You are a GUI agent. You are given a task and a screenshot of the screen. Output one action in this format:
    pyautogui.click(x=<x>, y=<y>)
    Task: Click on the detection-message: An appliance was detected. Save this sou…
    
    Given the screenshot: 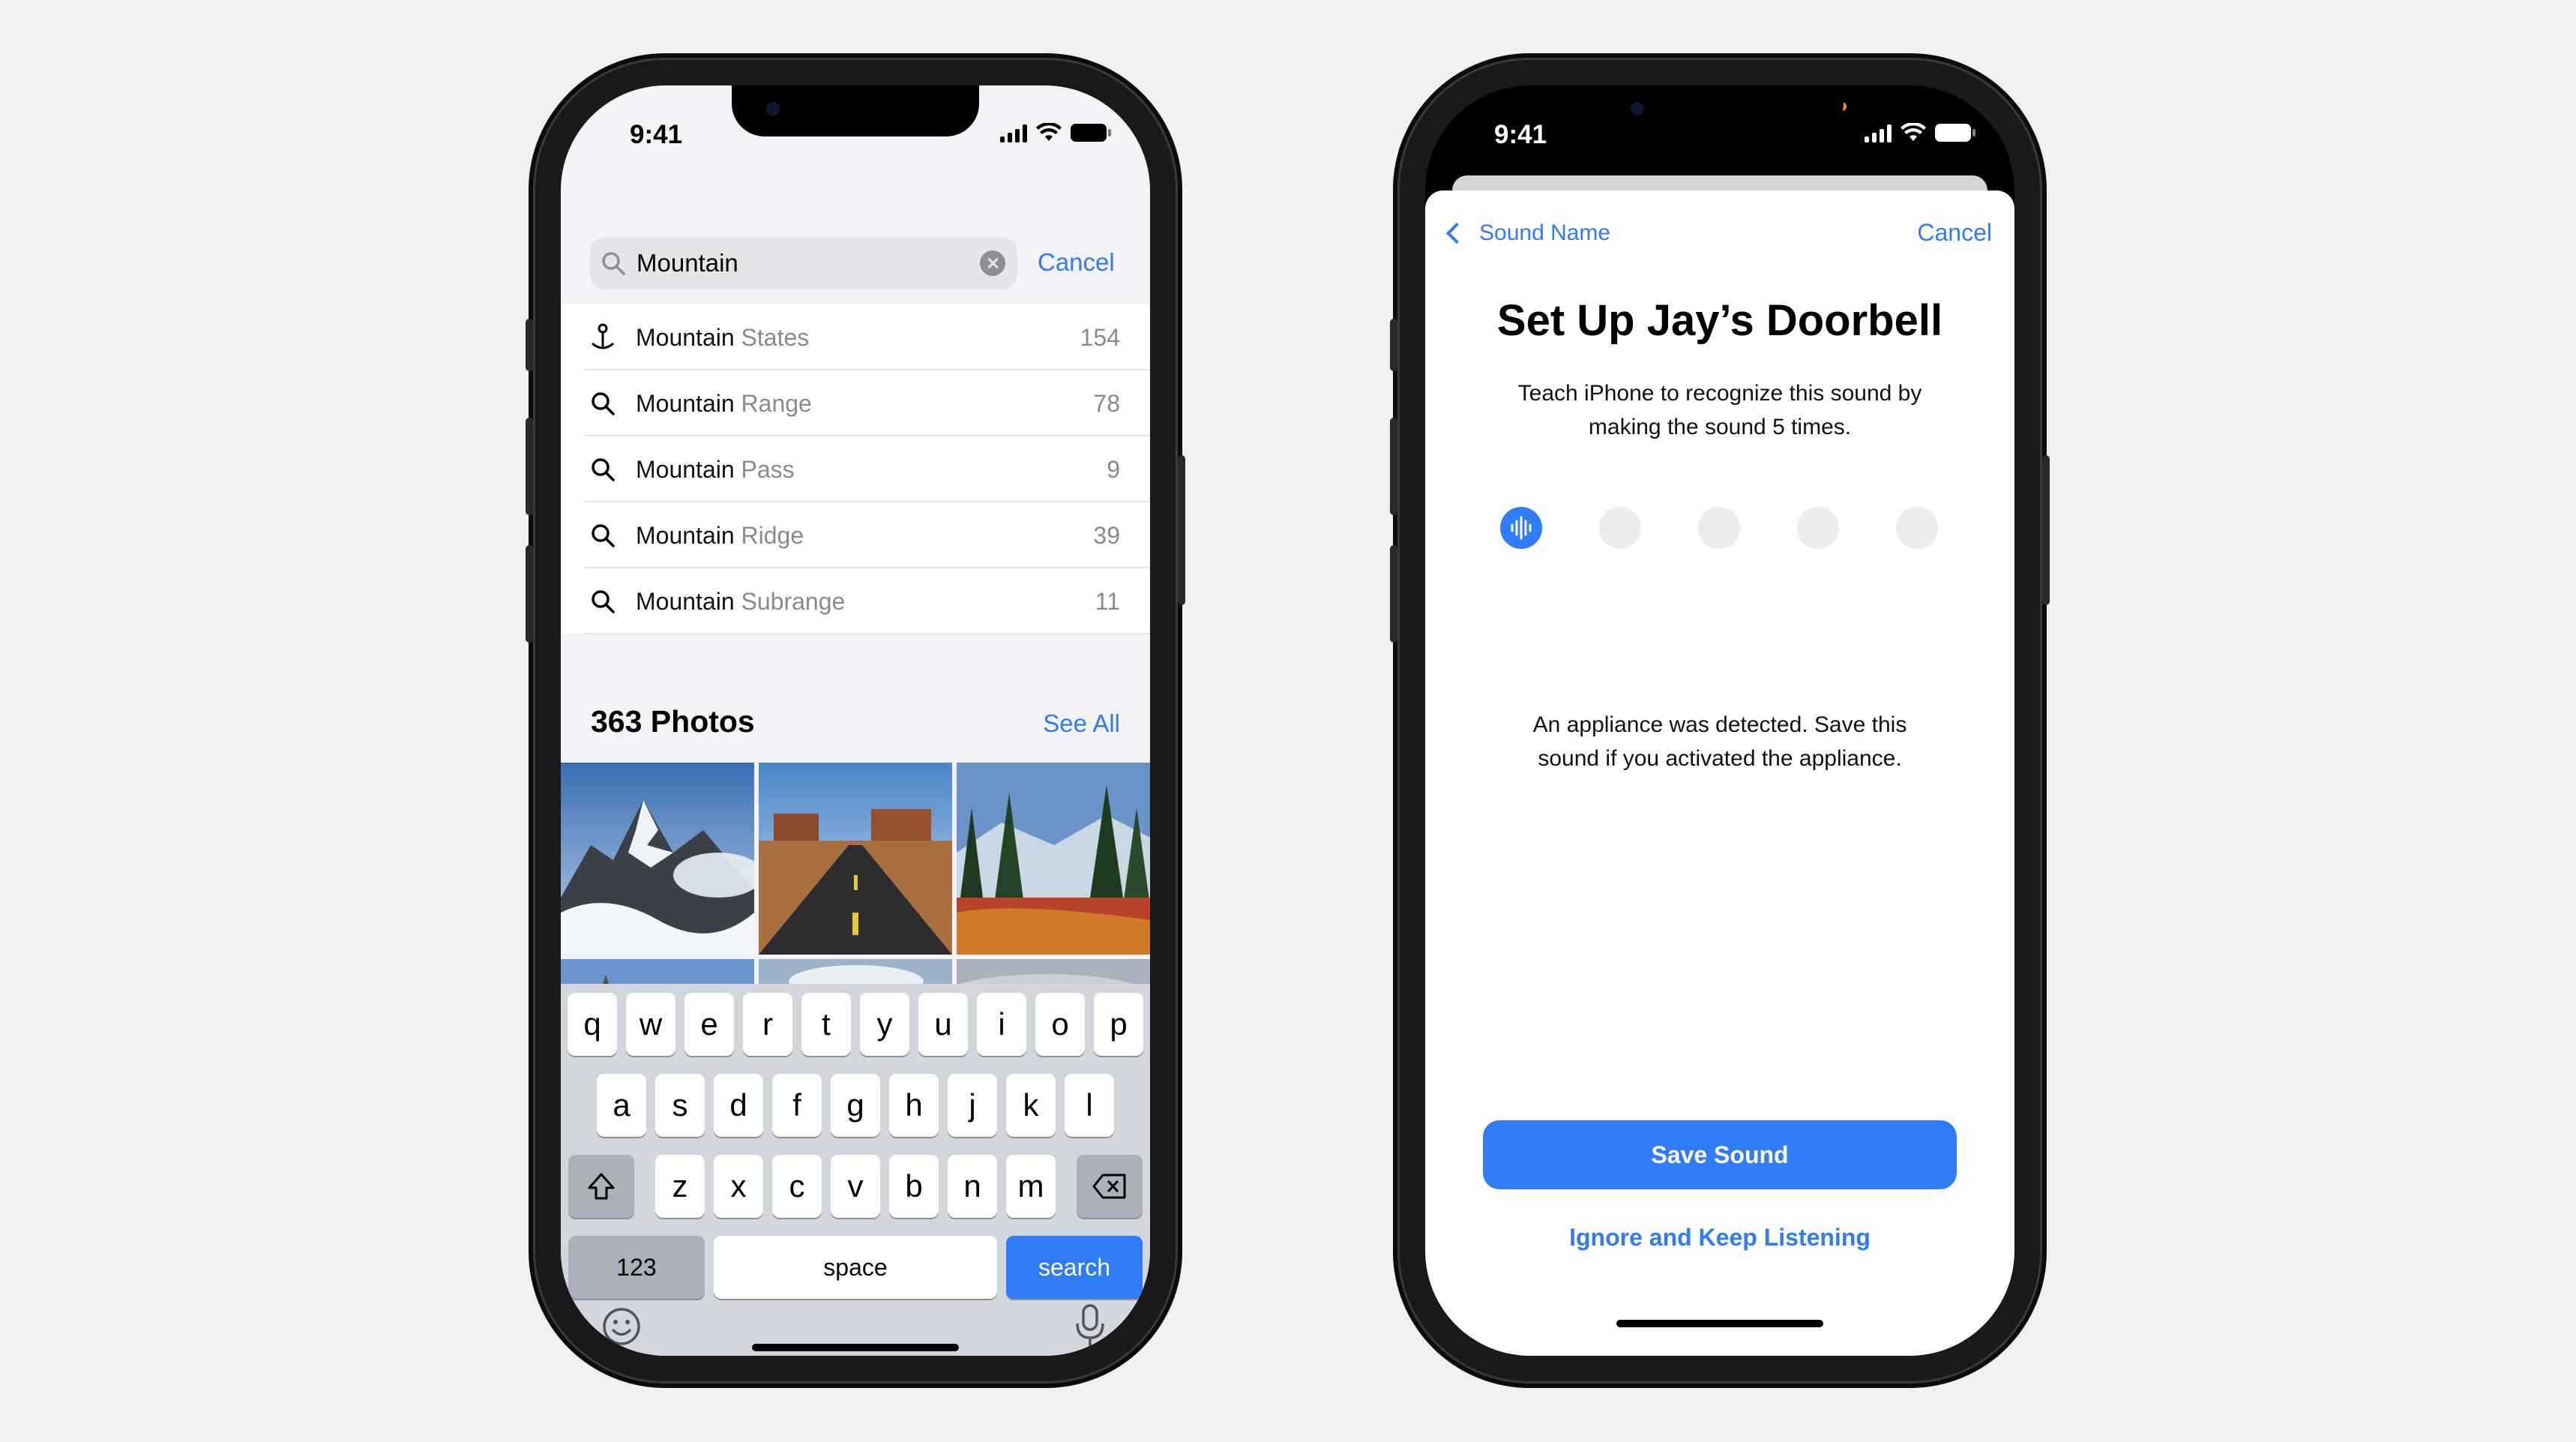 What is the action you would take?
    pyautogui.click(x=1719, y=741)
    